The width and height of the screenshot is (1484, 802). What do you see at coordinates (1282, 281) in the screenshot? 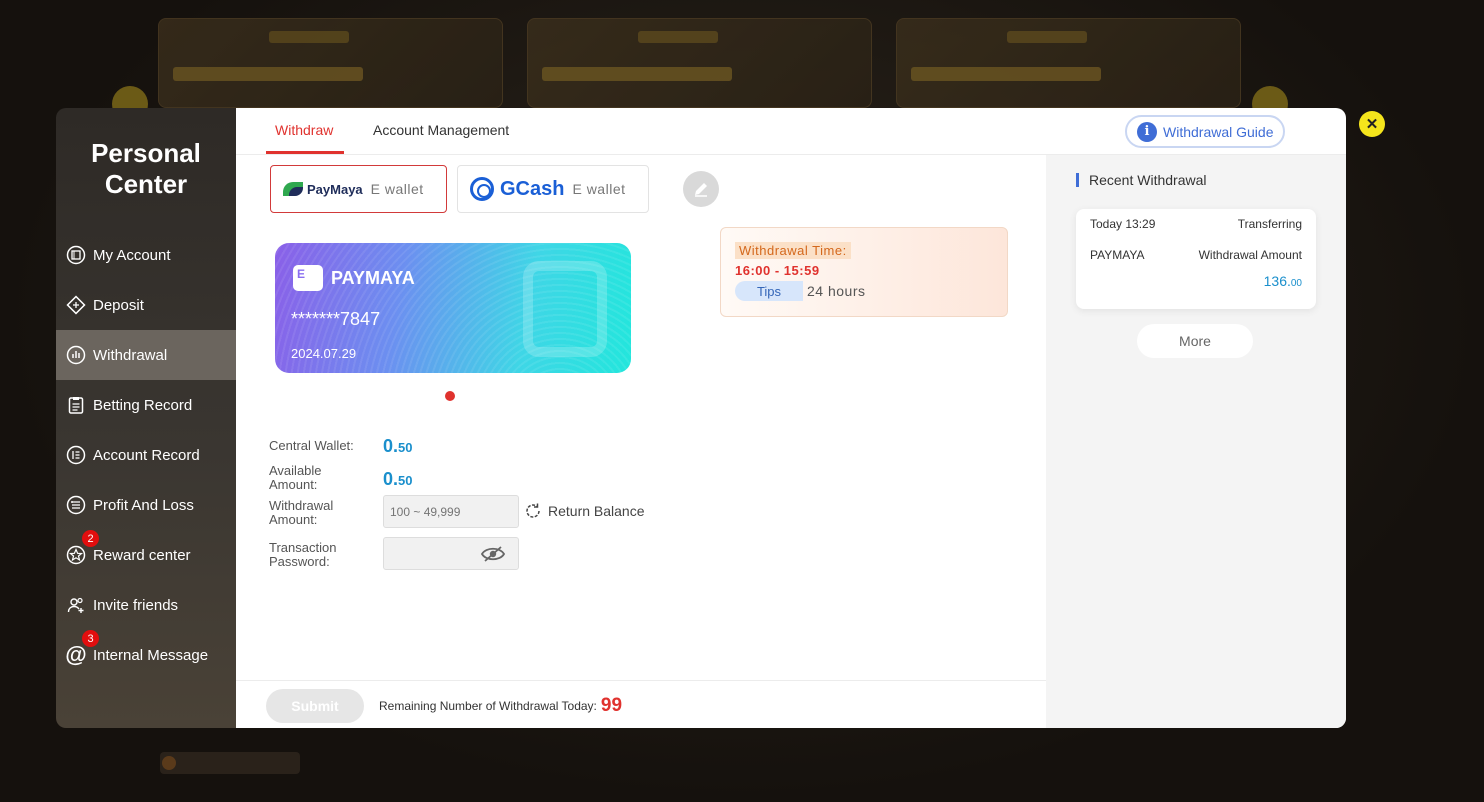
I see `withdrawal-amount-value: 136.00` at bounding box center [1282, 281].